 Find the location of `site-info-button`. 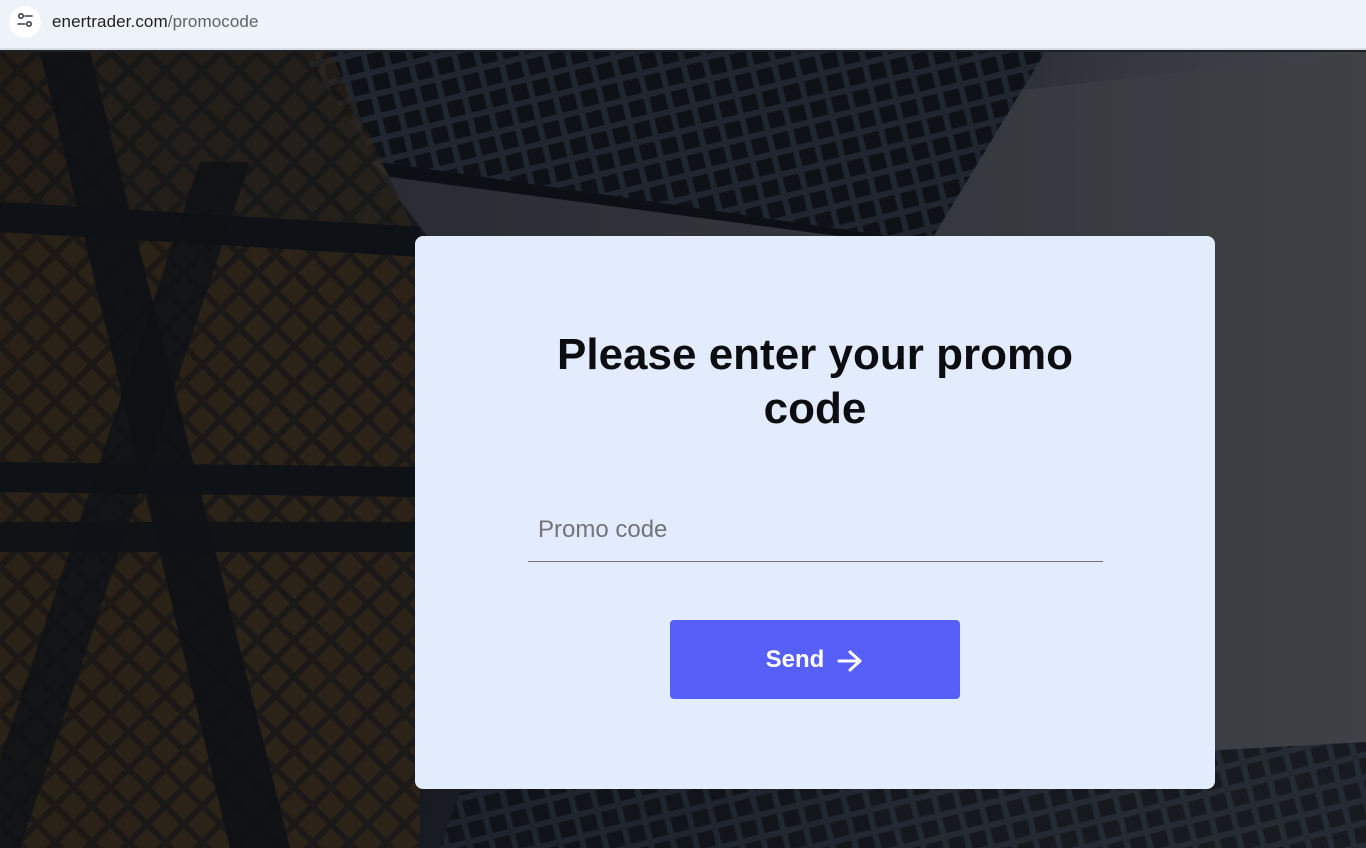

site-info-button is located at coordinates (25, 22).